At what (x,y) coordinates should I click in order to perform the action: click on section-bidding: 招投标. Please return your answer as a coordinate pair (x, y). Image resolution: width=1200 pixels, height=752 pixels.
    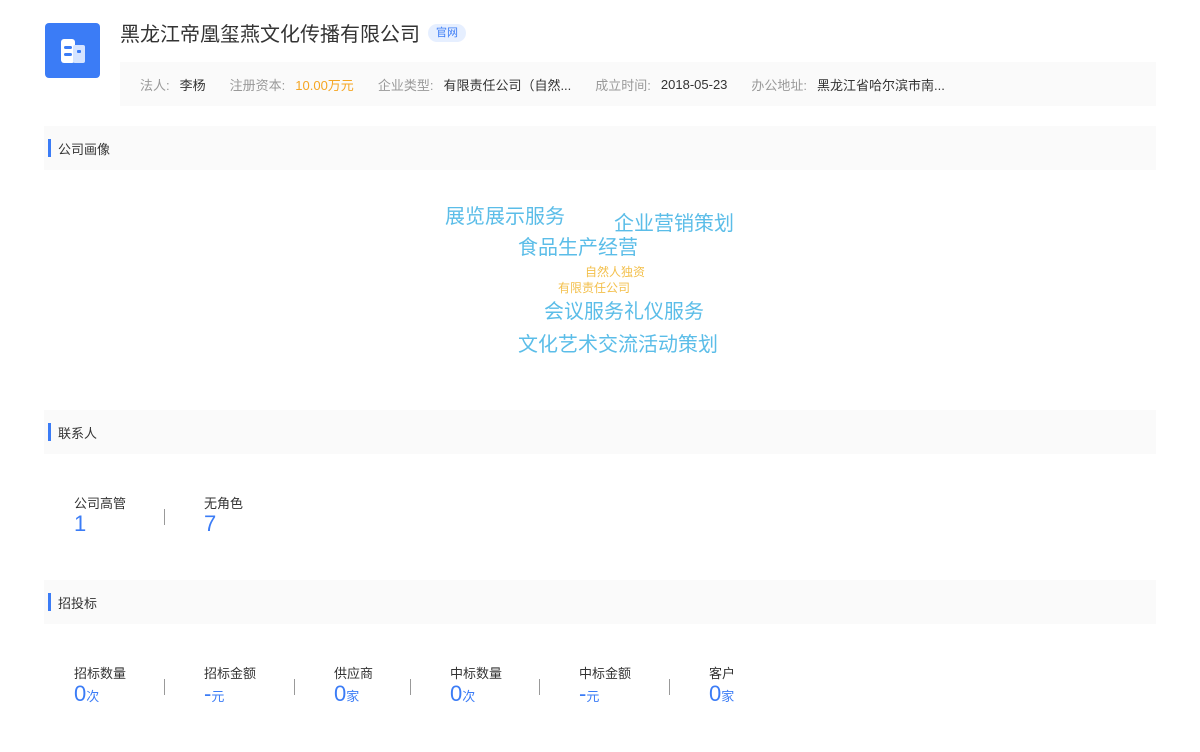
    Looking at the image, I should click on (600, 602).